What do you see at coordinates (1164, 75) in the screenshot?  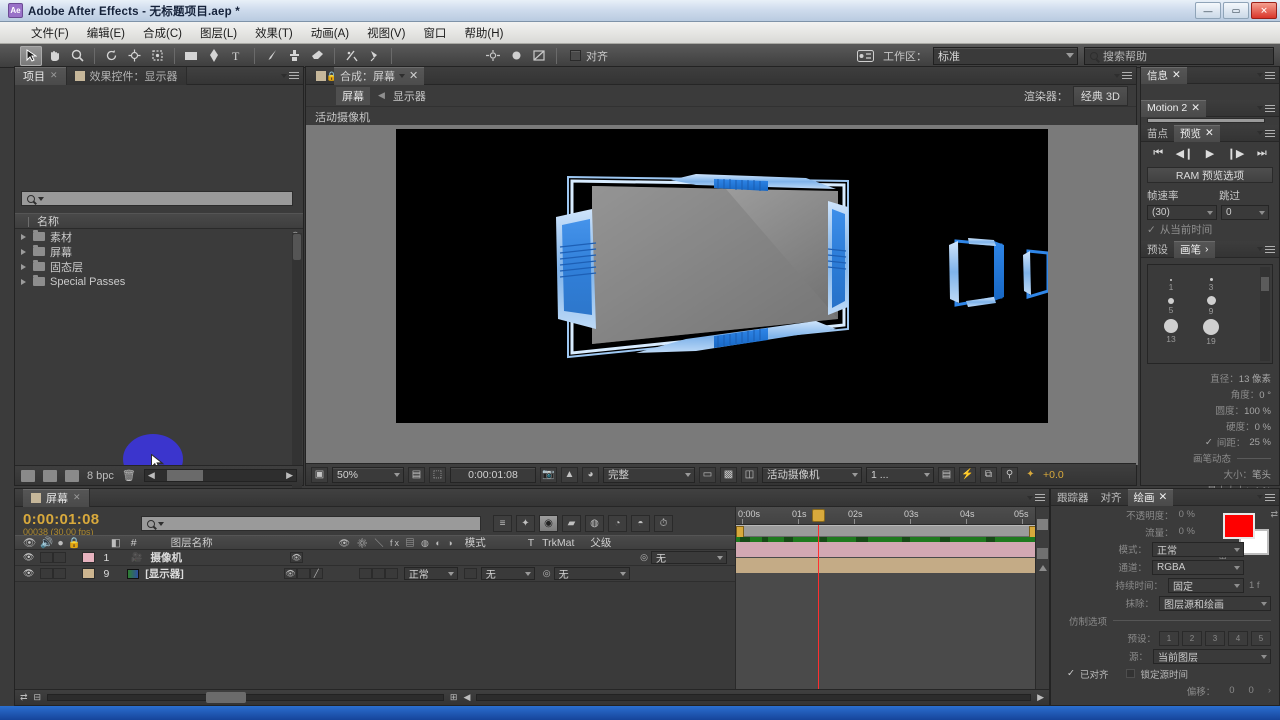 I see `tab-info: 信息 ✕` at bounding box center [1164, 75].